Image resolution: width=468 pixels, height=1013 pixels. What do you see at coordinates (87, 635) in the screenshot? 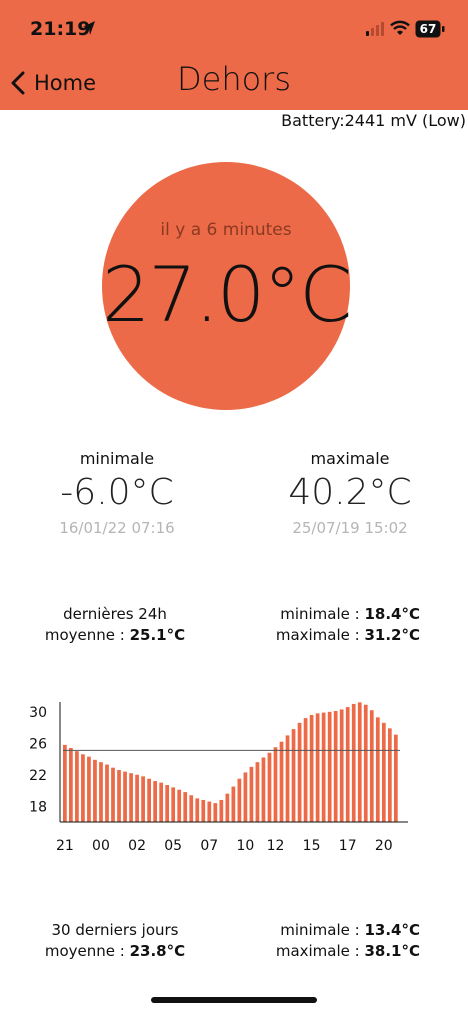
I see `last-24h-average-label: moyenne :` at bounding box center [87, 635].